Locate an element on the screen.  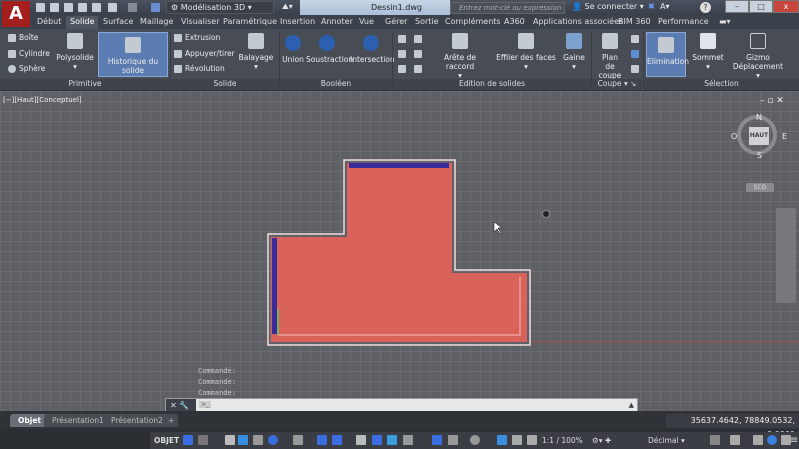
print-icon is located at coordinates (96, 7).